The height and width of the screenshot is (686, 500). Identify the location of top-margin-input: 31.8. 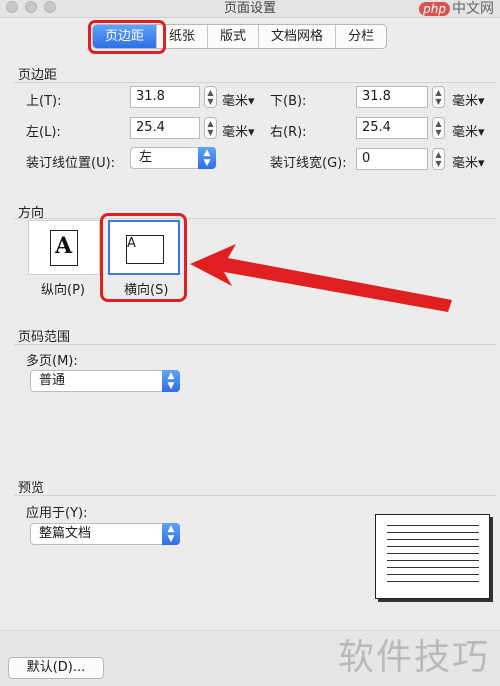
(165, 97).